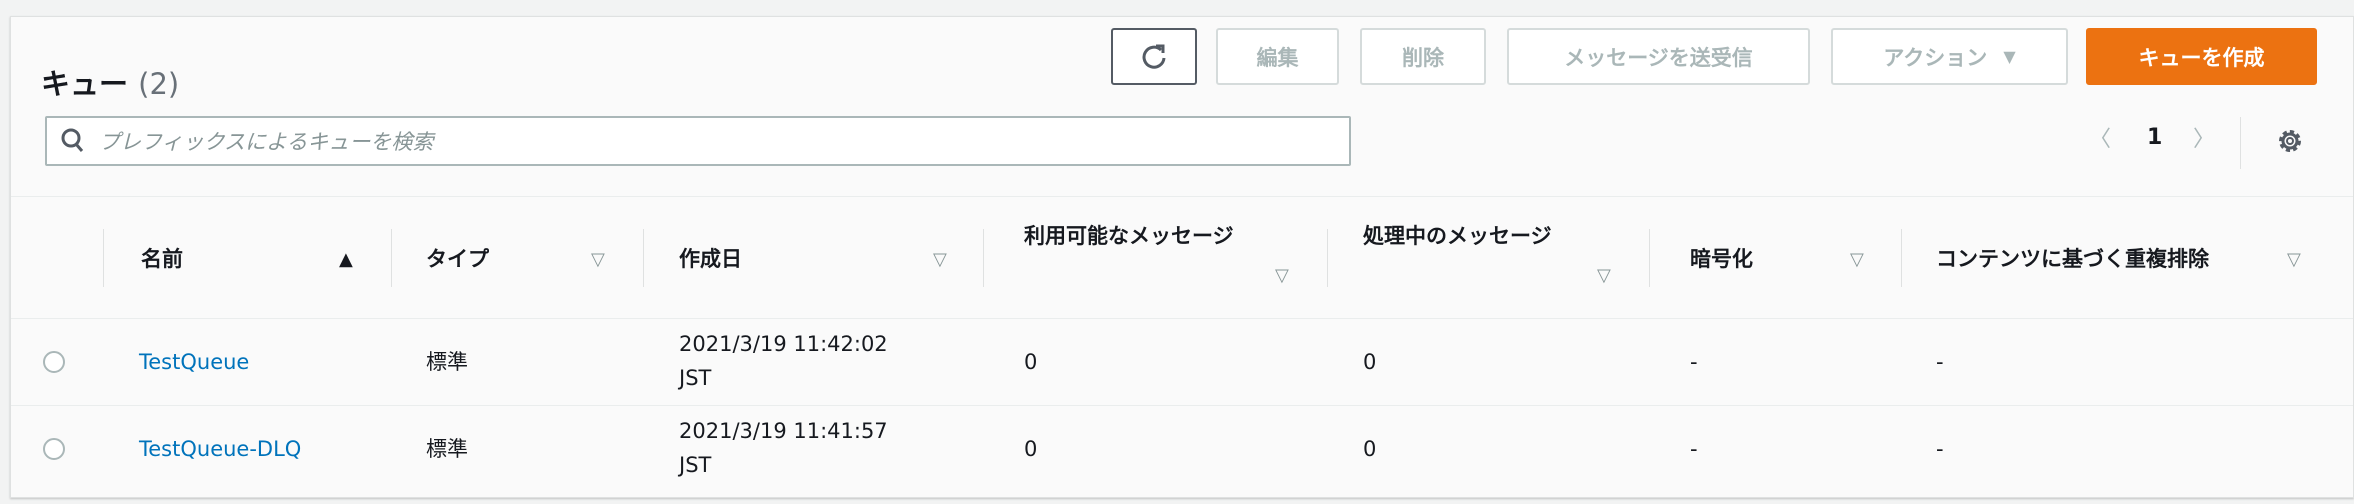 The image size is (2354, 504). I want to click on divider, so click(2240, 143).